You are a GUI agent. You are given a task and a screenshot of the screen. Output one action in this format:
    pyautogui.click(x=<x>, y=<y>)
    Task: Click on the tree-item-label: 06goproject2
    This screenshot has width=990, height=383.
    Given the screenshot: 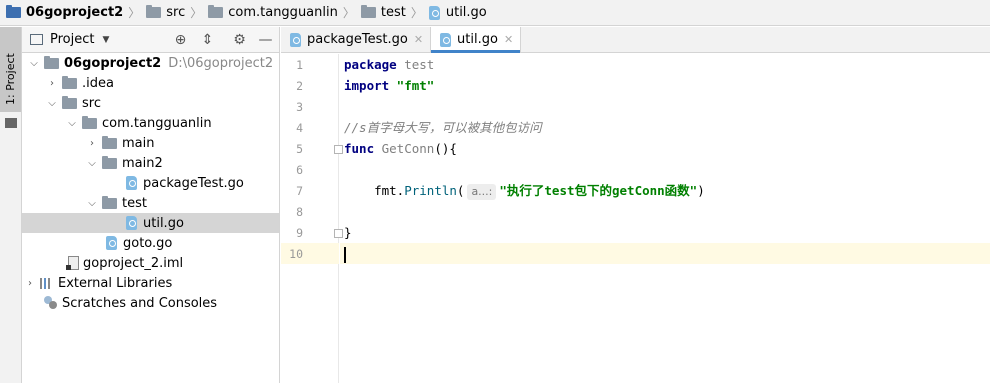 What is the action you would take?
    pyautogui.click(x=113, y=63)
    